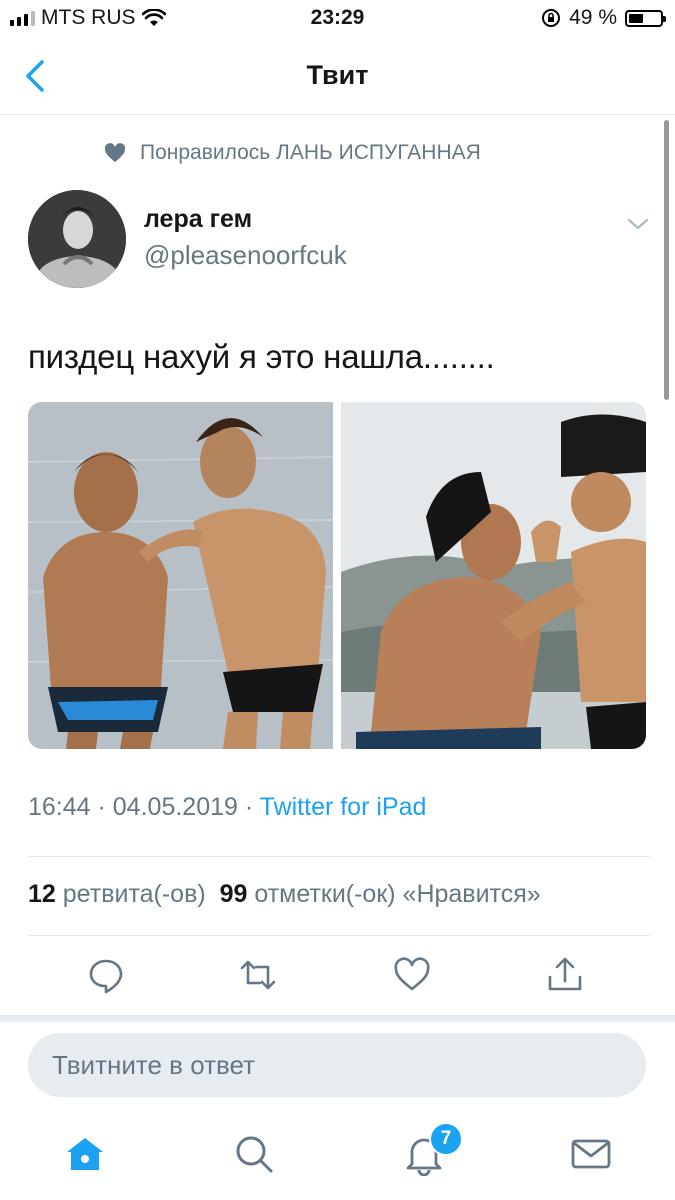  I want to click on retweet-label: ретвита(-ов), so click(134, 894).